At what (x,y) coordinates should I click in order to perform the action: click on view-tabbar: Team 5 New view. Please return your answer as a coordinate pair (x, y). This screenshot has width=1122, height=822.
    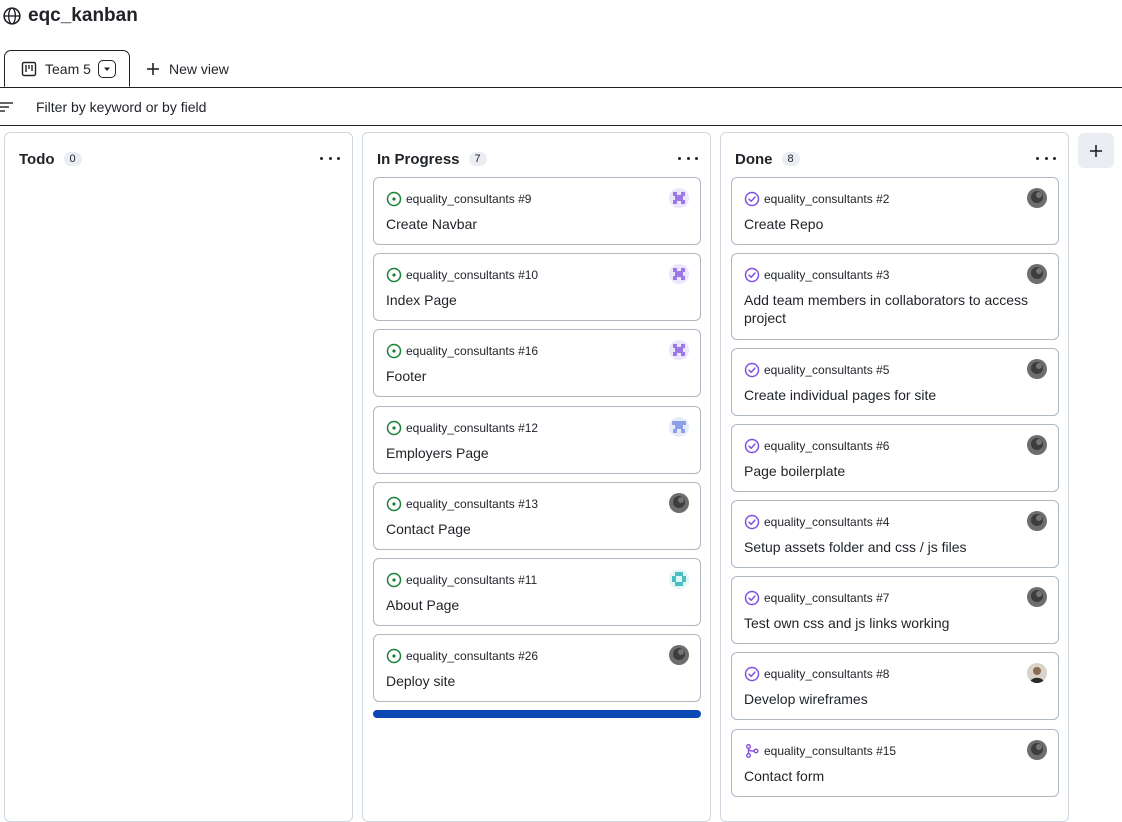
    Looking at the image, I should click on (561, 69).